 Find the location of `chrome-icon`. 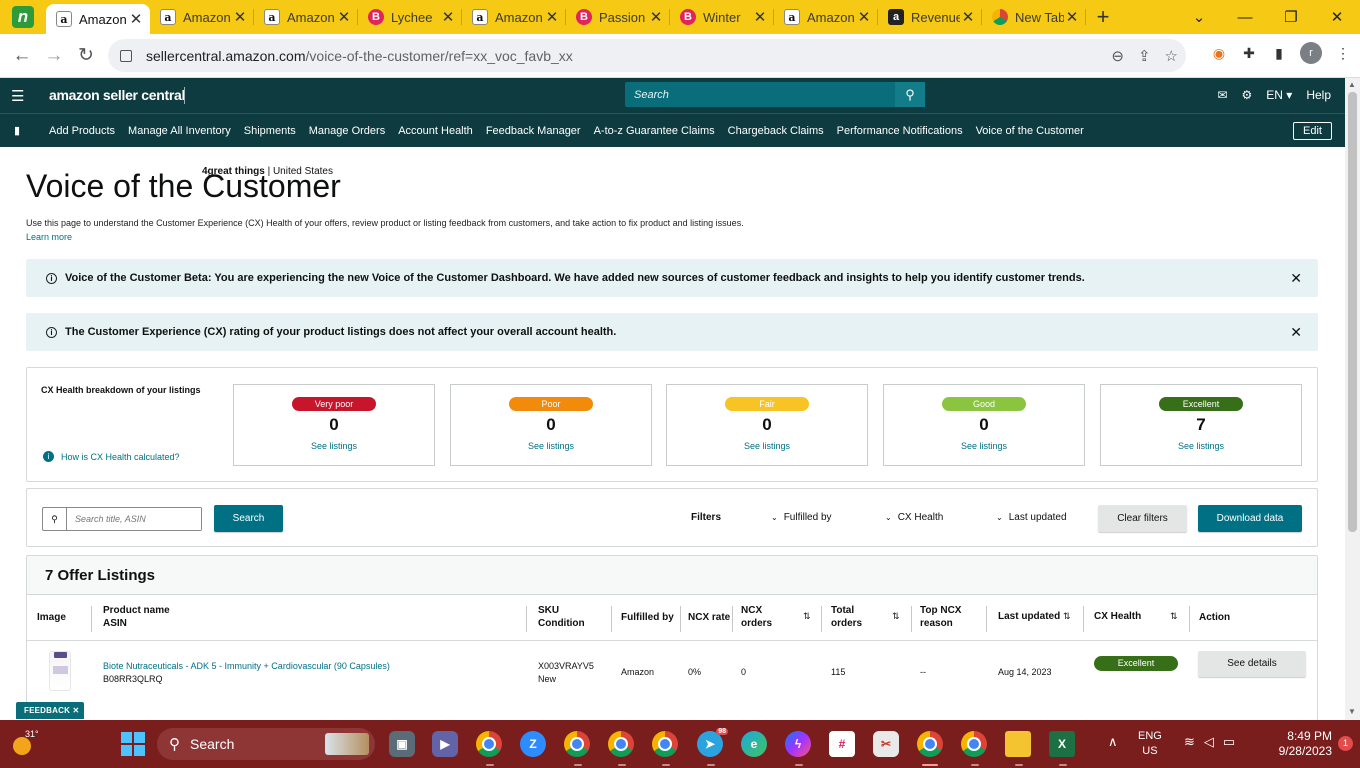

chrome-icon is located at coordinates (489, 744).